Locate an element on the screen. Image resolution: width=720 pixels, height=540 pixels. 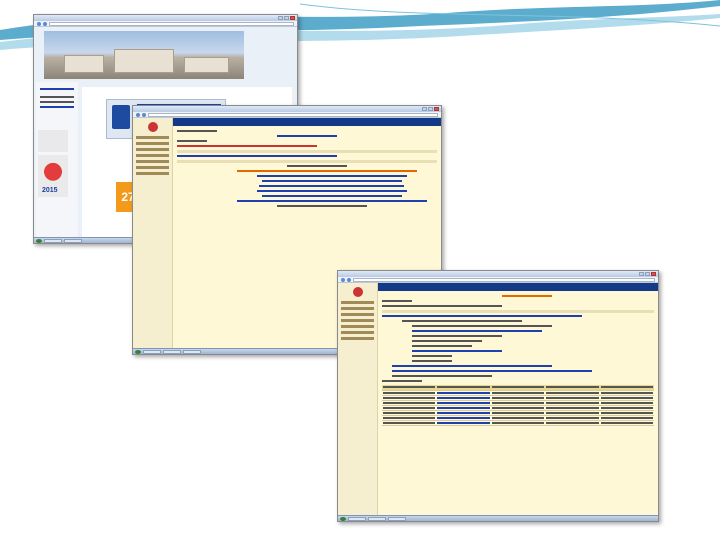
taskbar is located at coordinates (498, 518).